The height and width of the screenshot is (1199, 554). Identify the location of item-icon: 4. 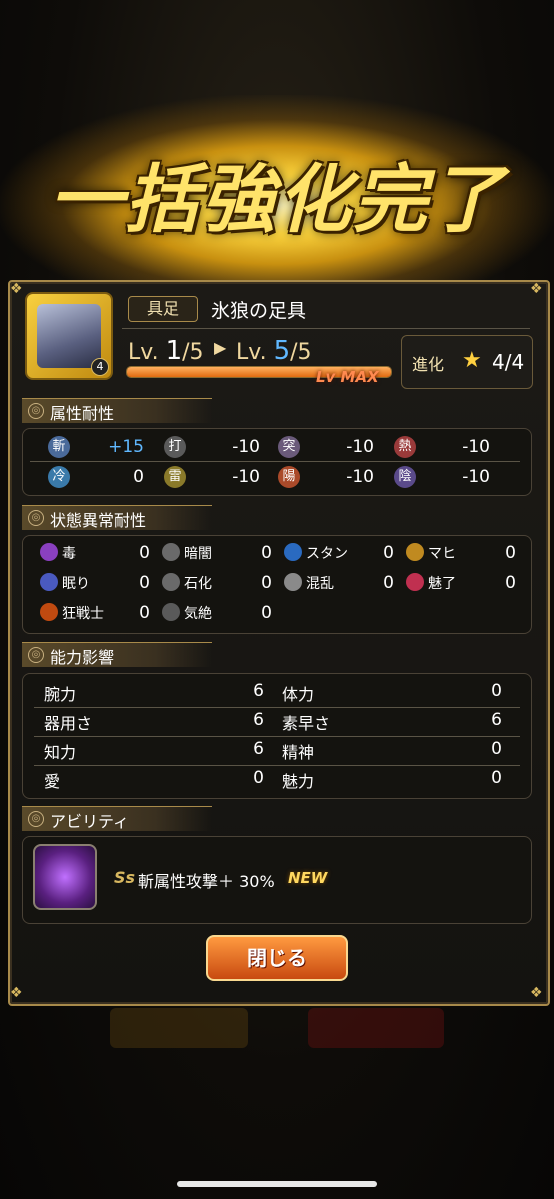
(69, 336).